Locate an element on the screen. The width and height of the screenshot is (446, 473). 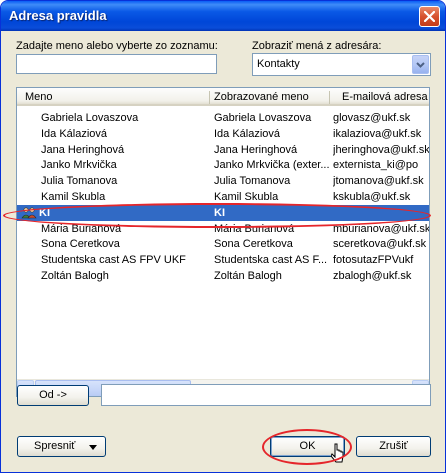
close-icon is located at coordinates (429, 16).